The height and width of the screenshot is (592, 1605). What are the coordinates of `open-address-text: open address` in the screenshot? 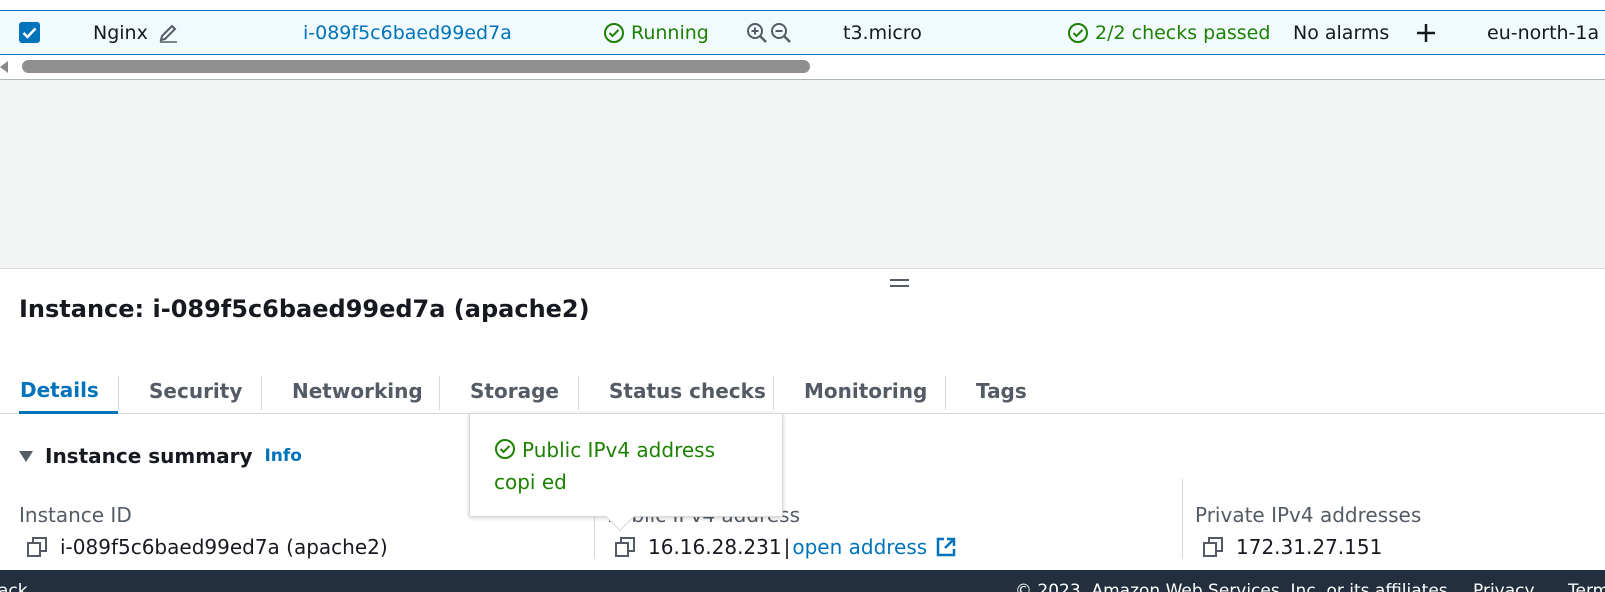 It's located at (860, 547).